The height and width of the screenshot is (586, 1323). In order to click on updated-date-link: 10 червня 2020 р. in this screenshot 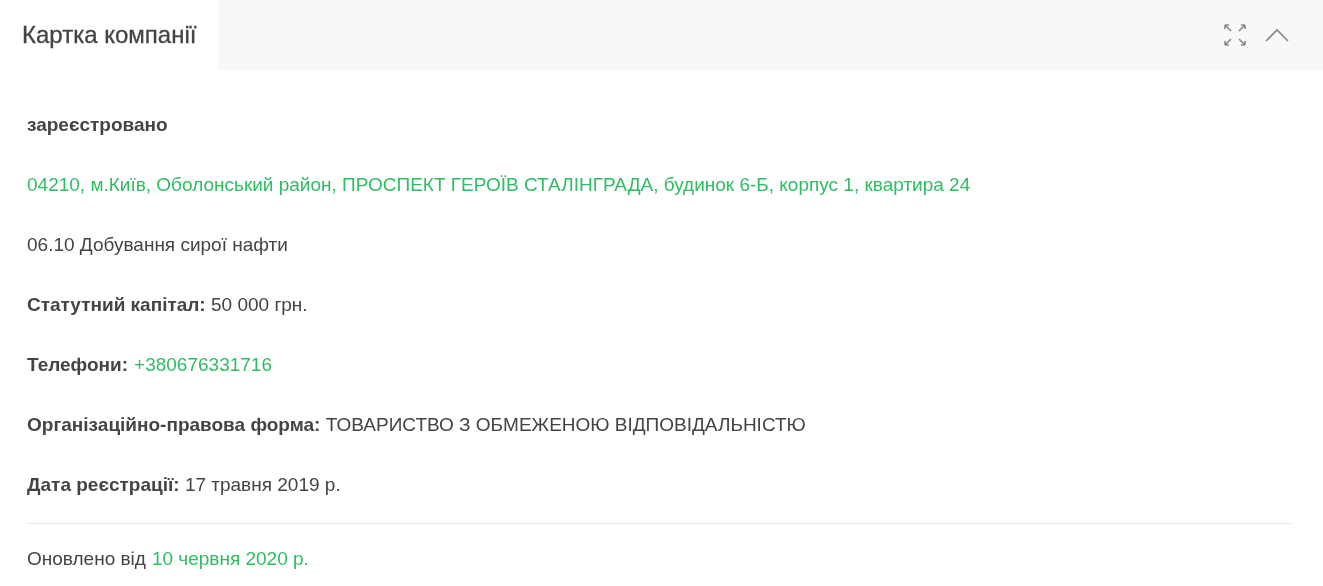, I will do `click(230, 559)`.